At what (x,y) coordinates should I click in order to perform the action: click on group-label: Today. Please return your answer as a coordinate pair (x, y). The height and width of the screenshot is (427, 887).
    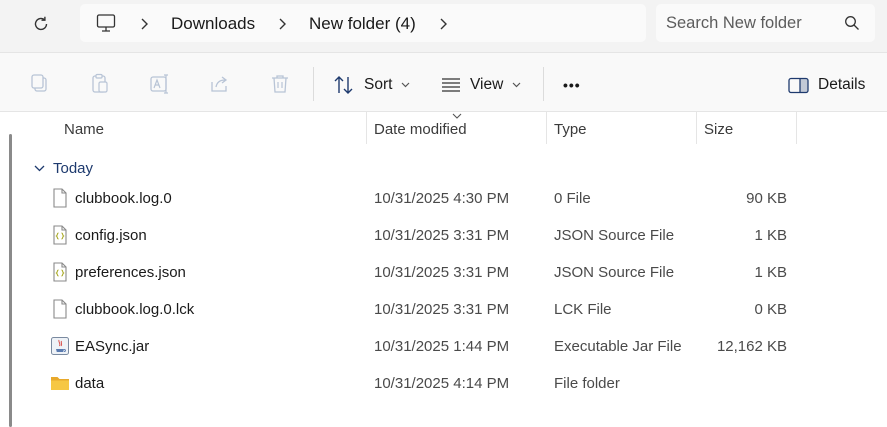
    Looking at the image, I should click on (73, 168).